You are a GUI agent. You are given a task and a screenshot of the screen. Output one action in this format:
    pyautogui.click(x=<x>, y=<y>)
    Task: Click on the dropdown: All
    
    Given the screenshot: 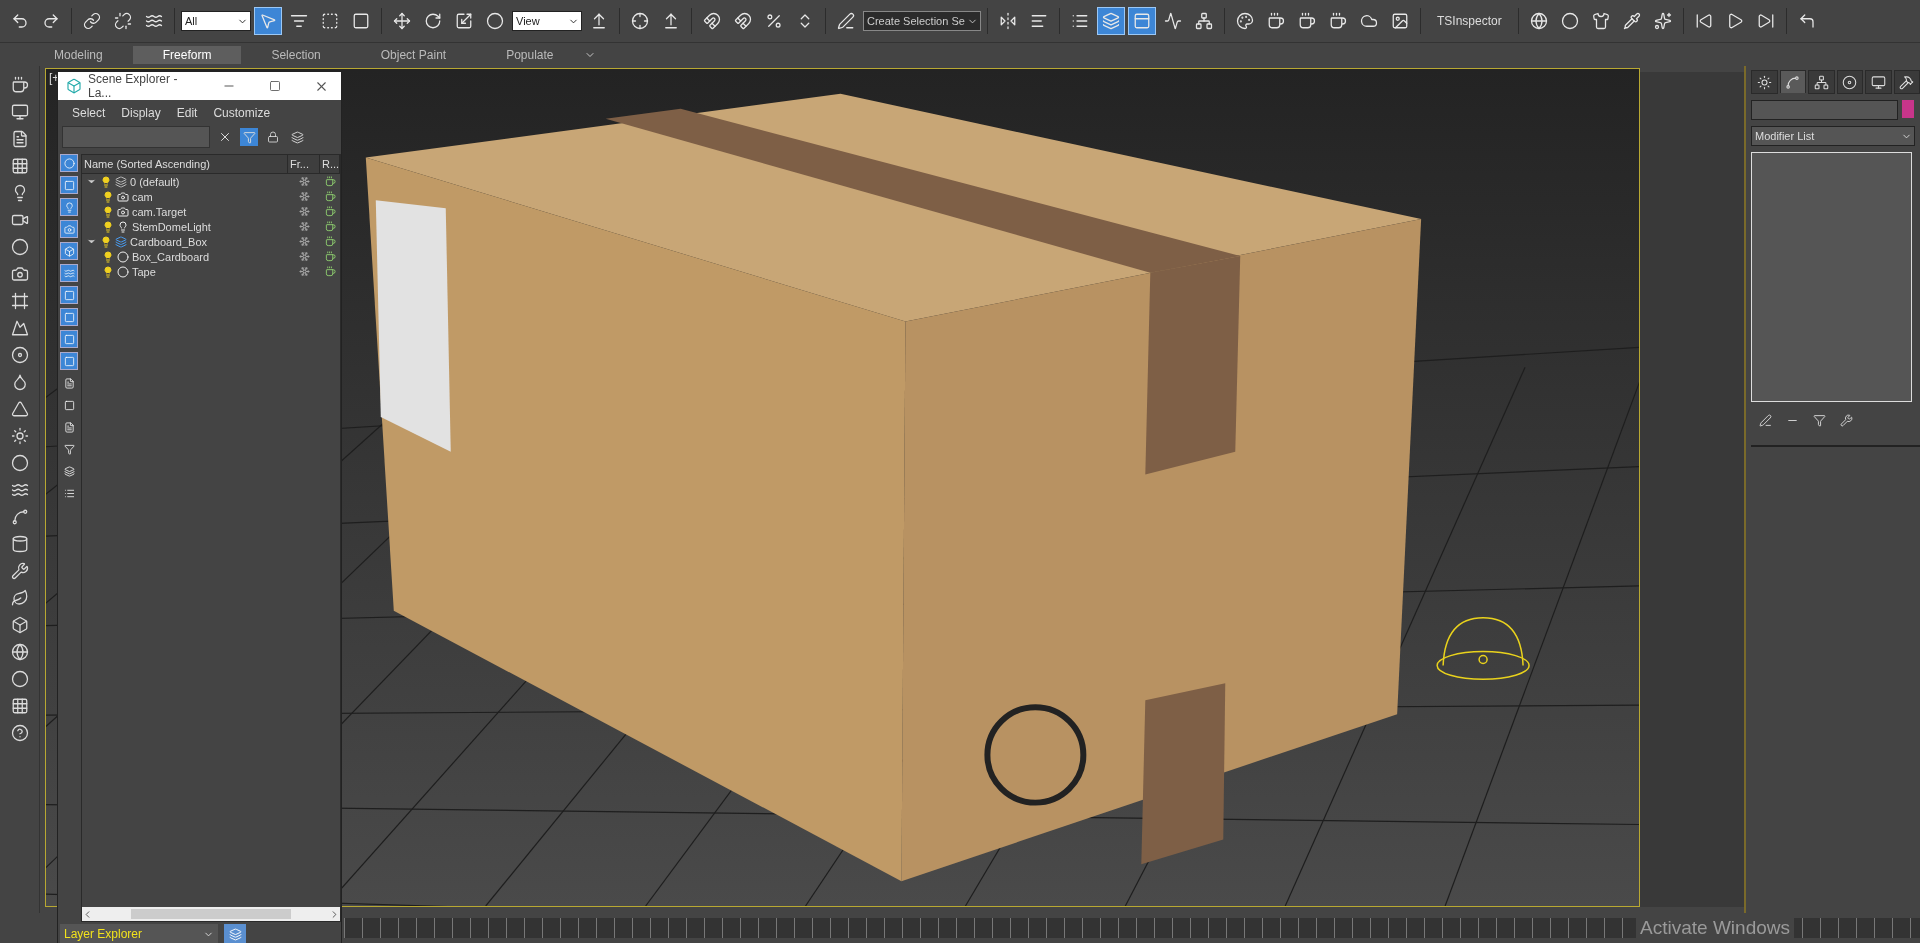 What is the action you would take?
    pyautogui.click(x=216, y=21)
    